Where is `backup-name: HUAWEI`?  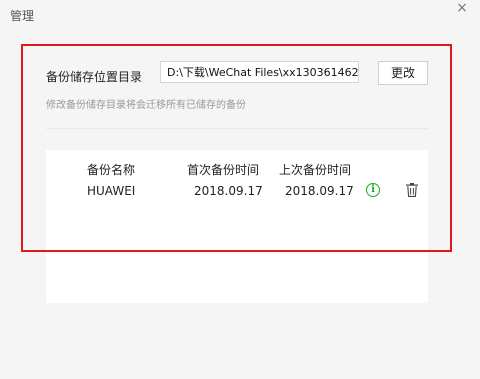 backup-name: HUAWEI is located at coordinates (111, 191).